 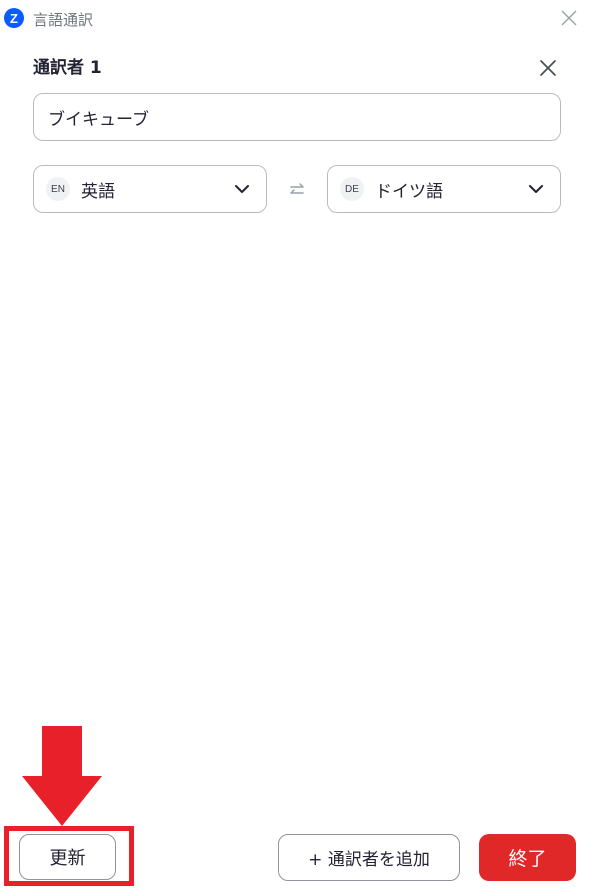 I want to click on remove-interpreter-icon, so click(x=548, y=68).